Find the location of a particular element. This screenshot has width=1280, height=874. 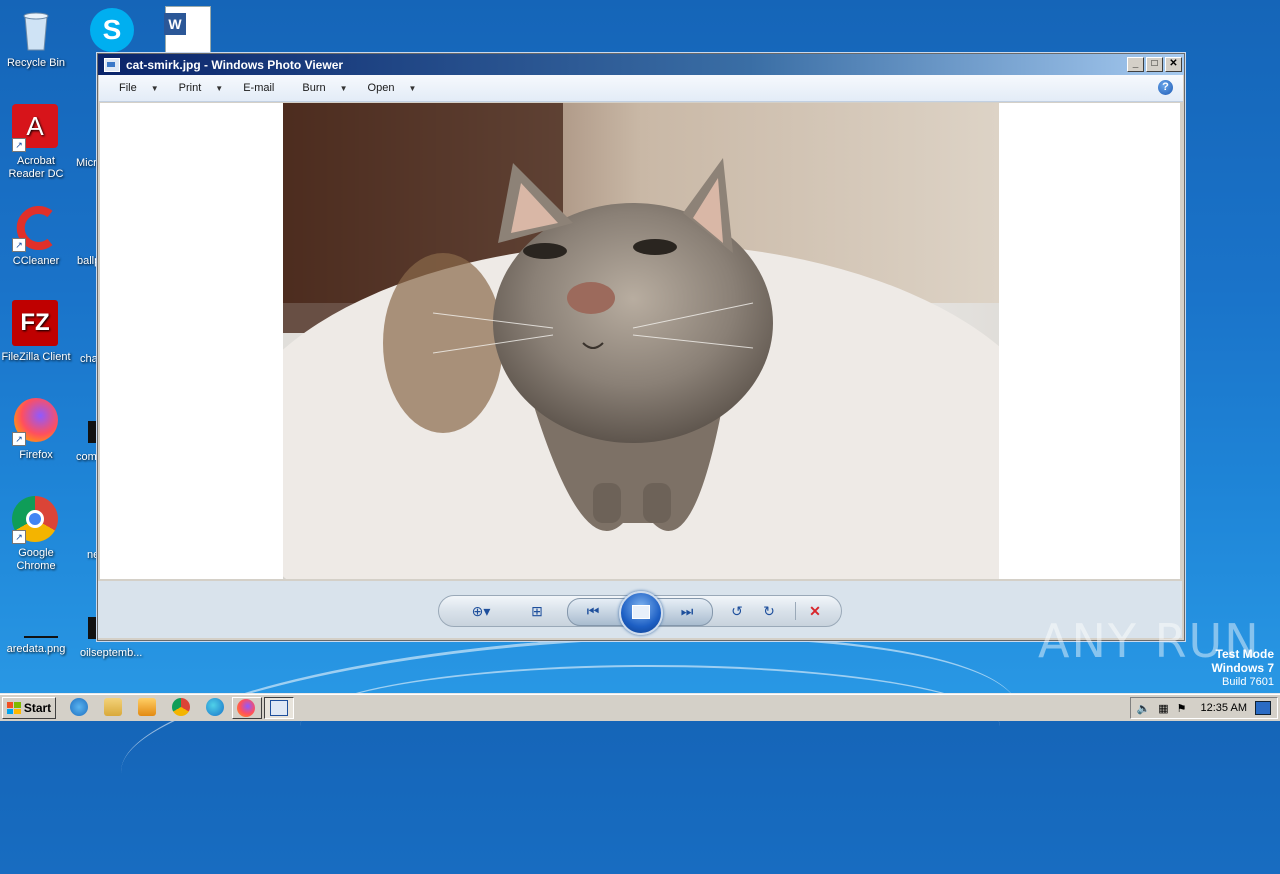

minimize-button: _ is located at coordinates (1135, 64).